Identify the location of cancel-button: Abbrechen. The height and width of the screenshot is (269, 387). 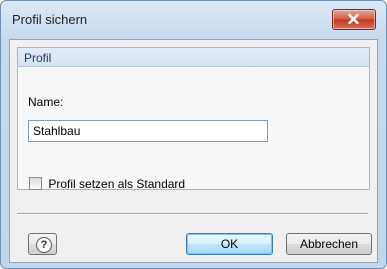
(329, 244).